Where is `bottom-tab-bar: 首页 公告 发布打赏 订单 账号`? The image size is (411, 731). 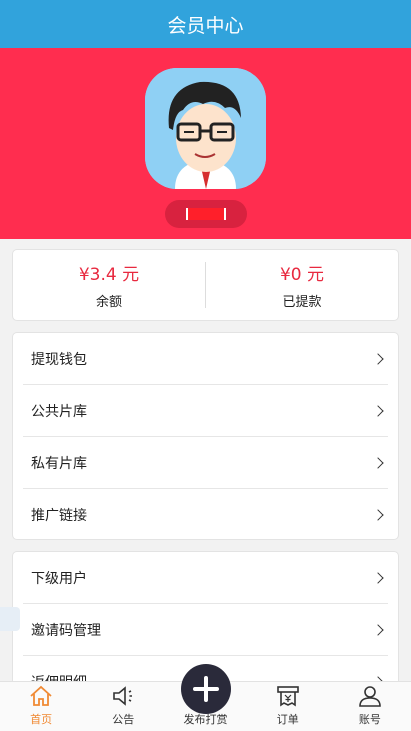
bottom-tab-bar: 首页 公告 发布打赏 订单 账号 is located at coordinates (205, 697).